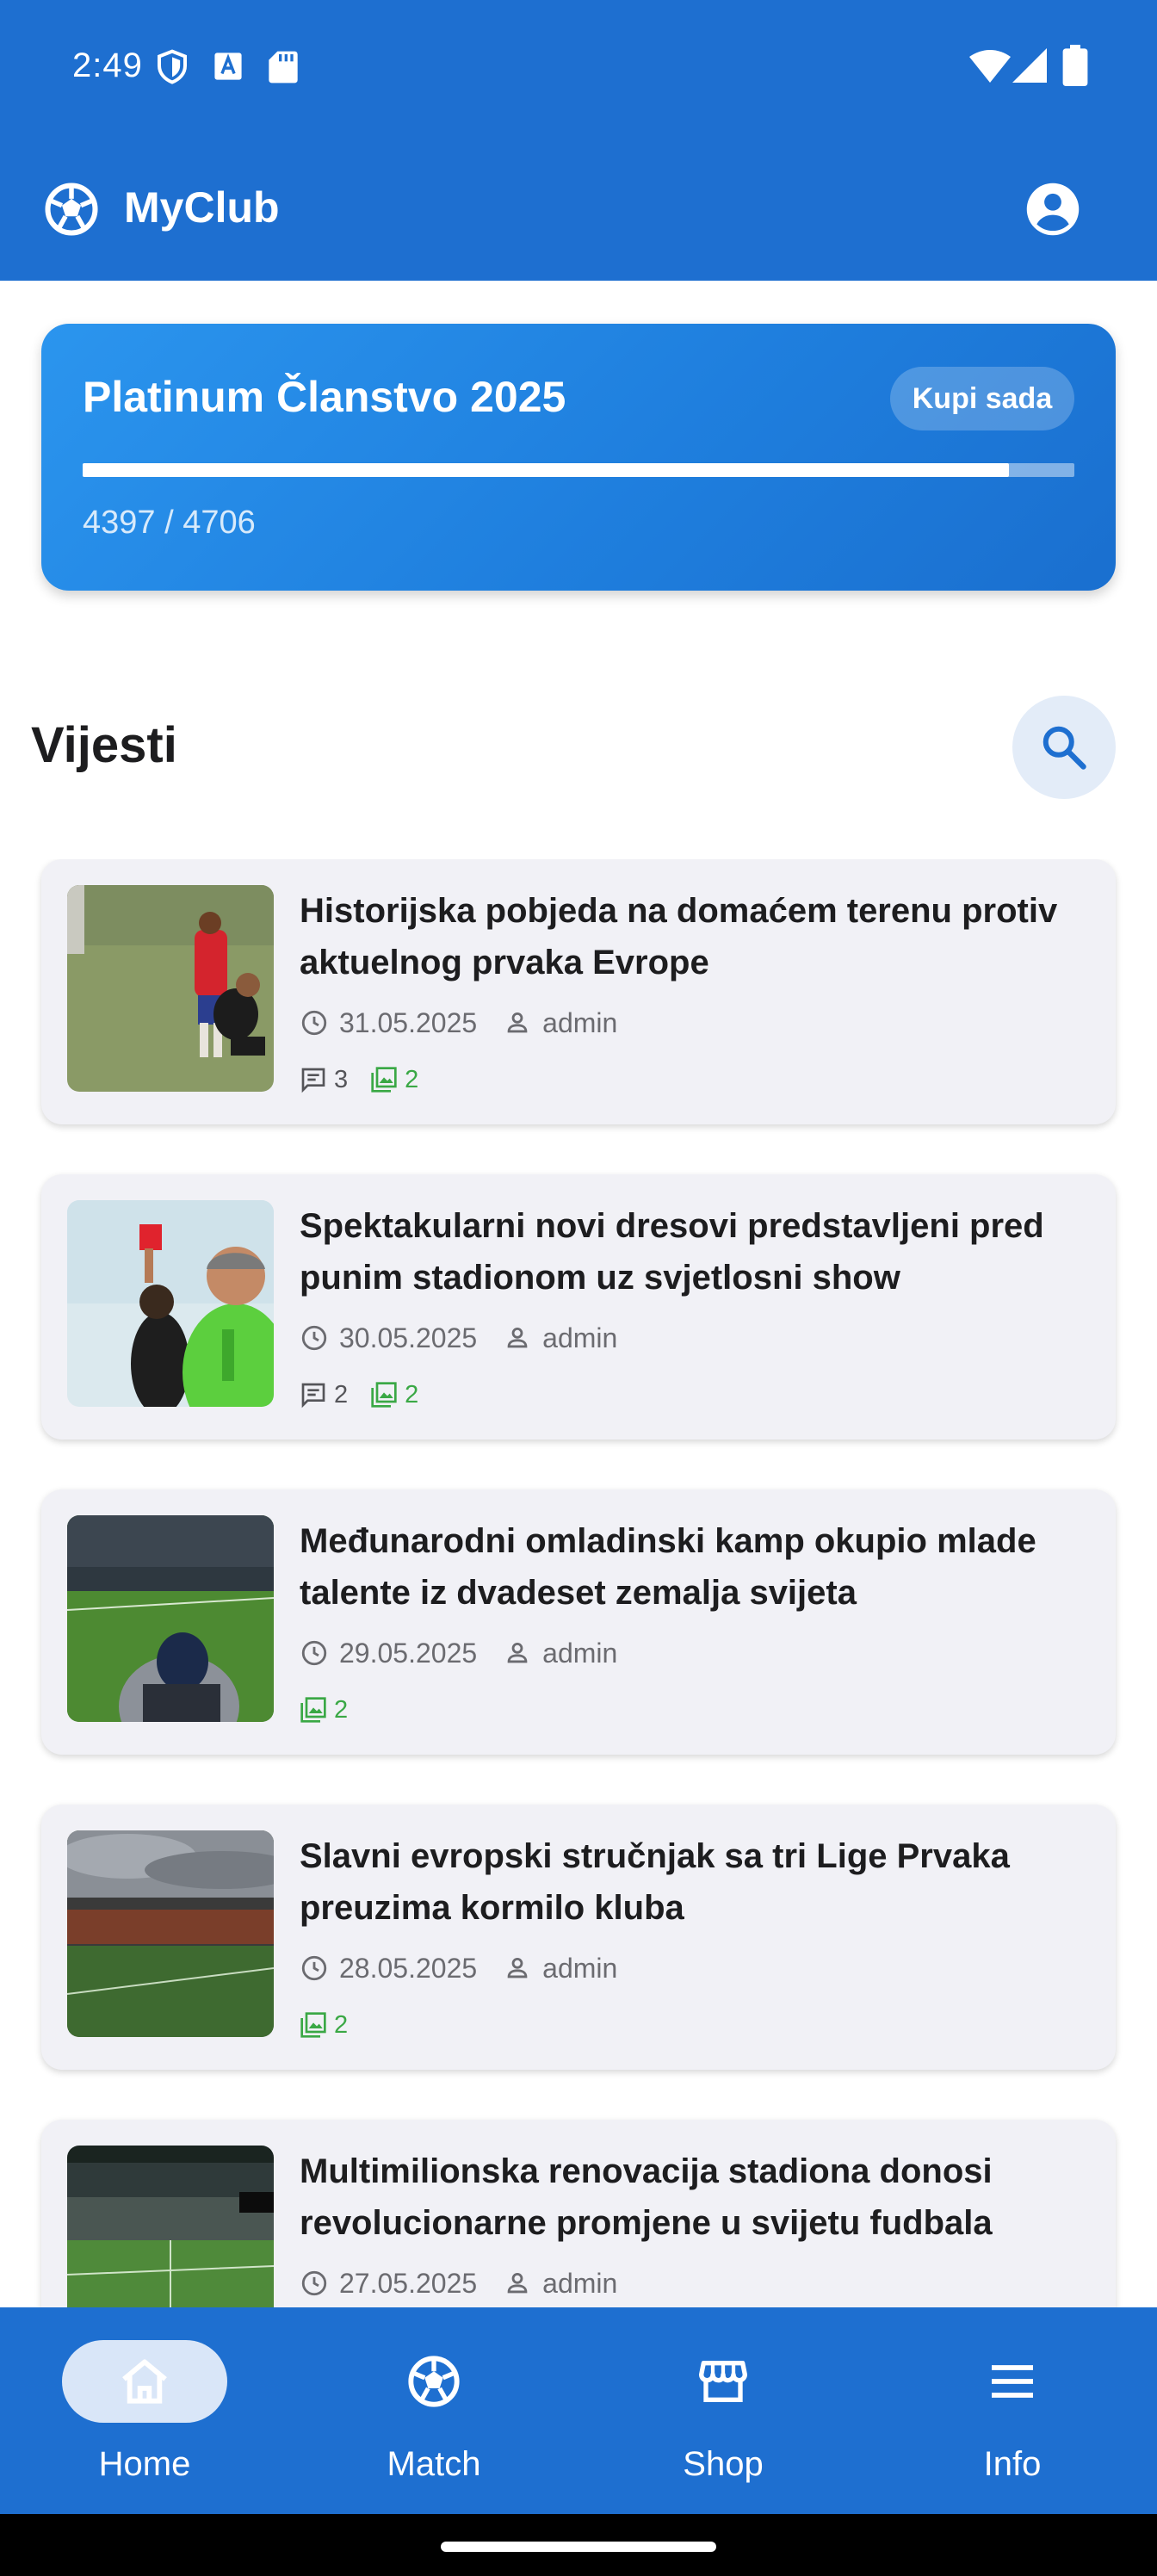 The width and height of the screenshot is (1157, 2576). I want to click on news-date: 30.05.2025, so click(409, 1337).